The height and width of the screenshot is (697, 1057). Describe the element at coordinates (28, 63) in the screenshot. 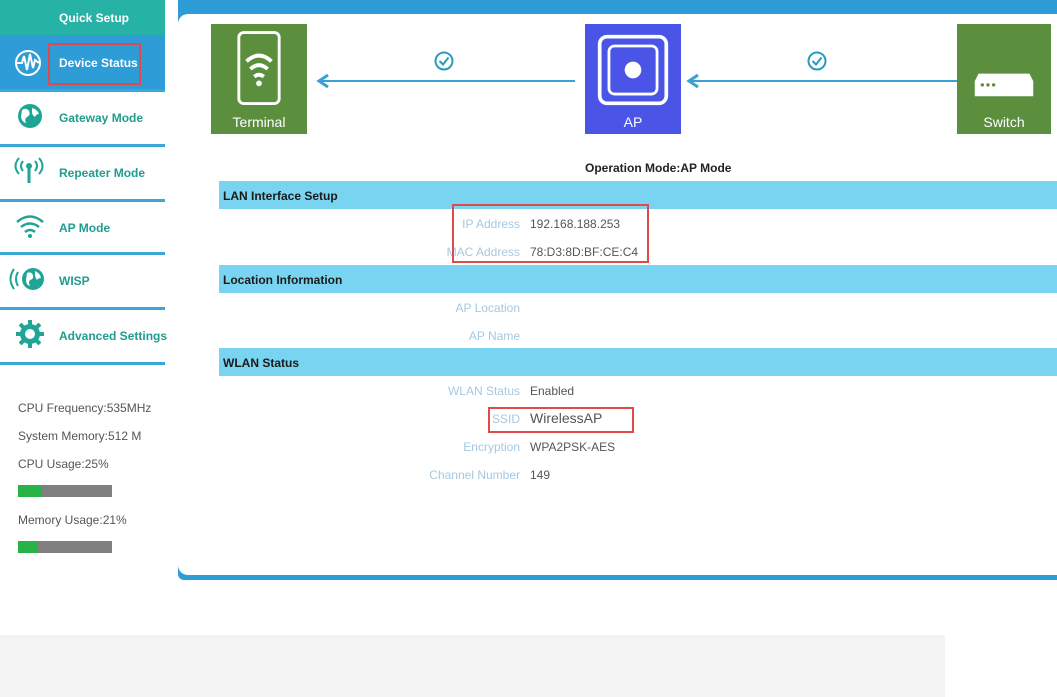

I see `pulse-icon` at that location.